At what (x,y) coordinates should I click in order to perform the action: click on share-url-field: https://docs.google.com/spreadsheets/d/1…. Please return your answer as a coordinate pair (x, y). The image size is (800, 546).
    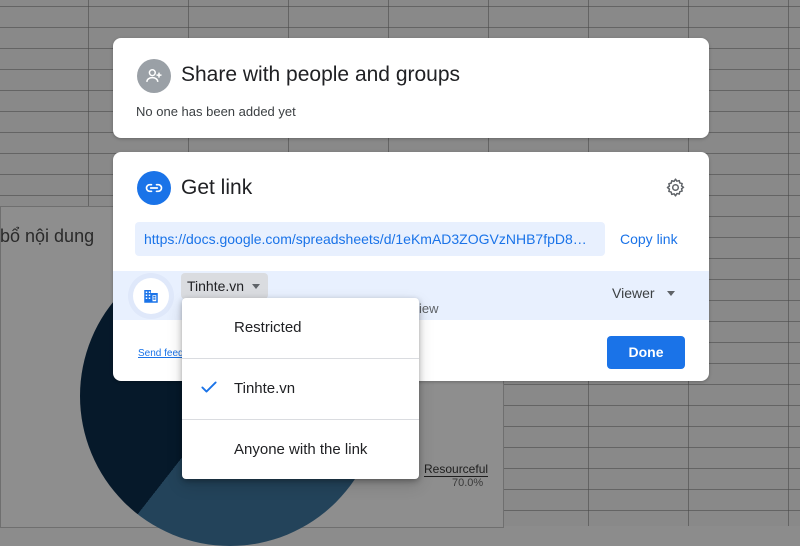
    Looking at the image, I should click on (370, 239).